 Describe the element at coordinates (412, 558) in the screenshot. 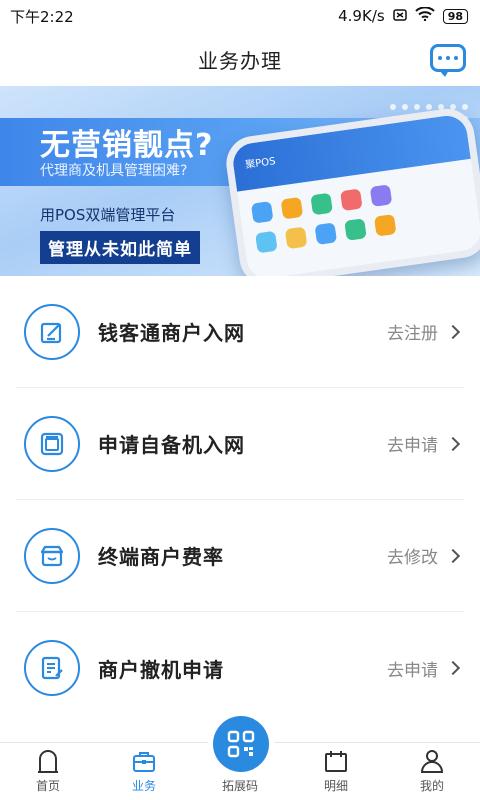

I see `service-action-text: 去修改` at that location.